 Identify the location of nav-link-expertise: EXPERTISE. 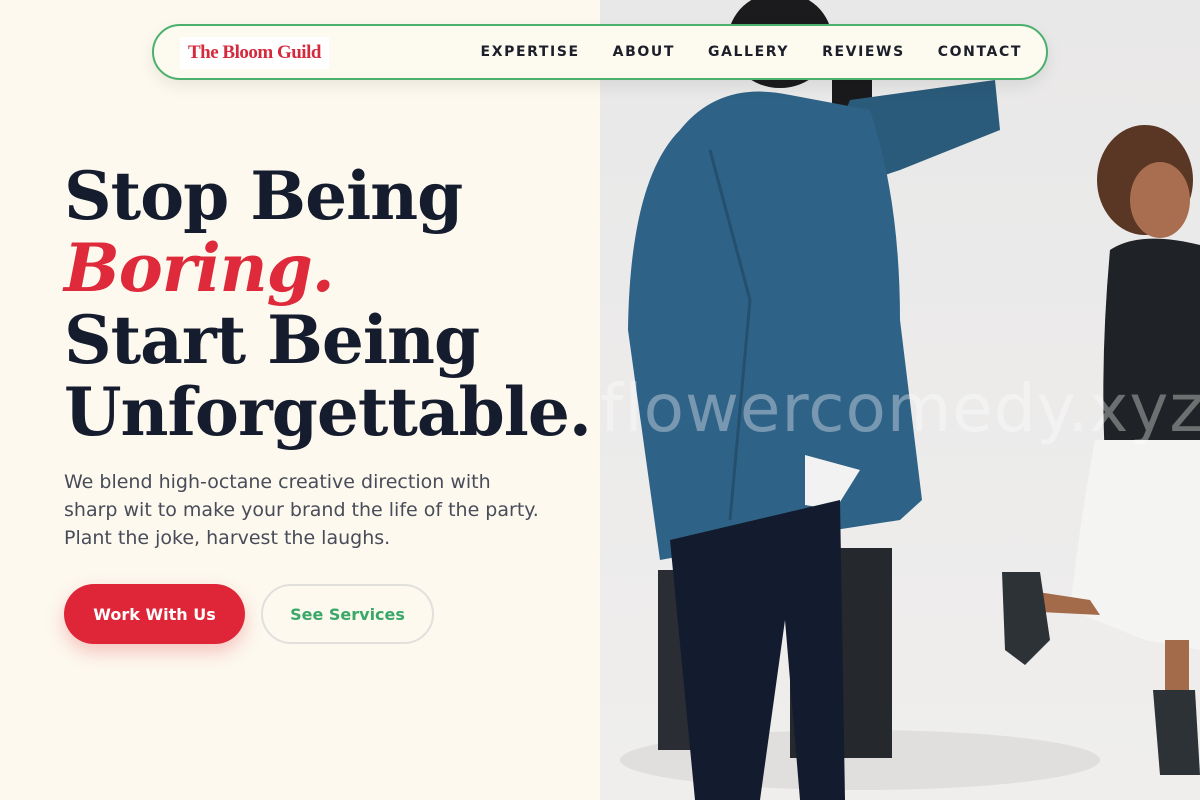
(530, 52).